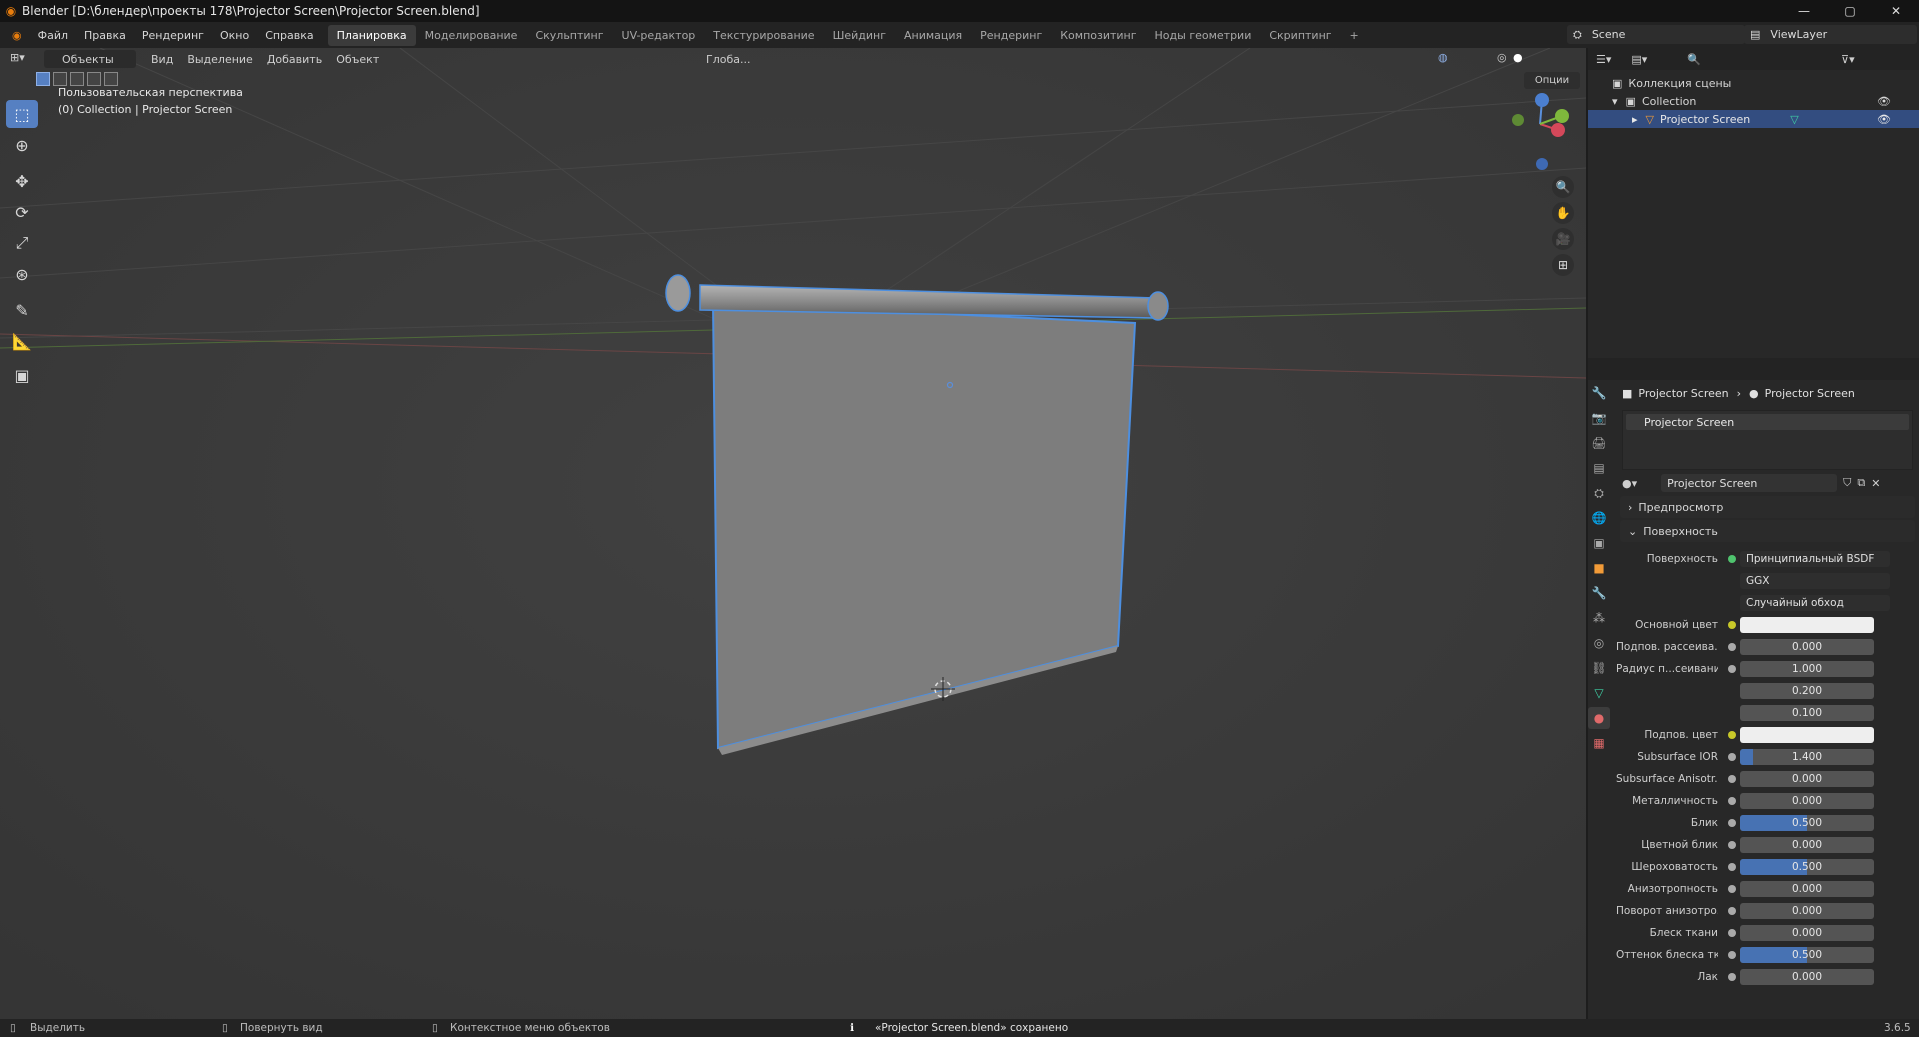 The image size is (1919, 1037). What do you see at coordinates (1599, 668) in the screenshot?
I see `constraints-tab-icon: ⛓` at bounding box center [1599, 668].